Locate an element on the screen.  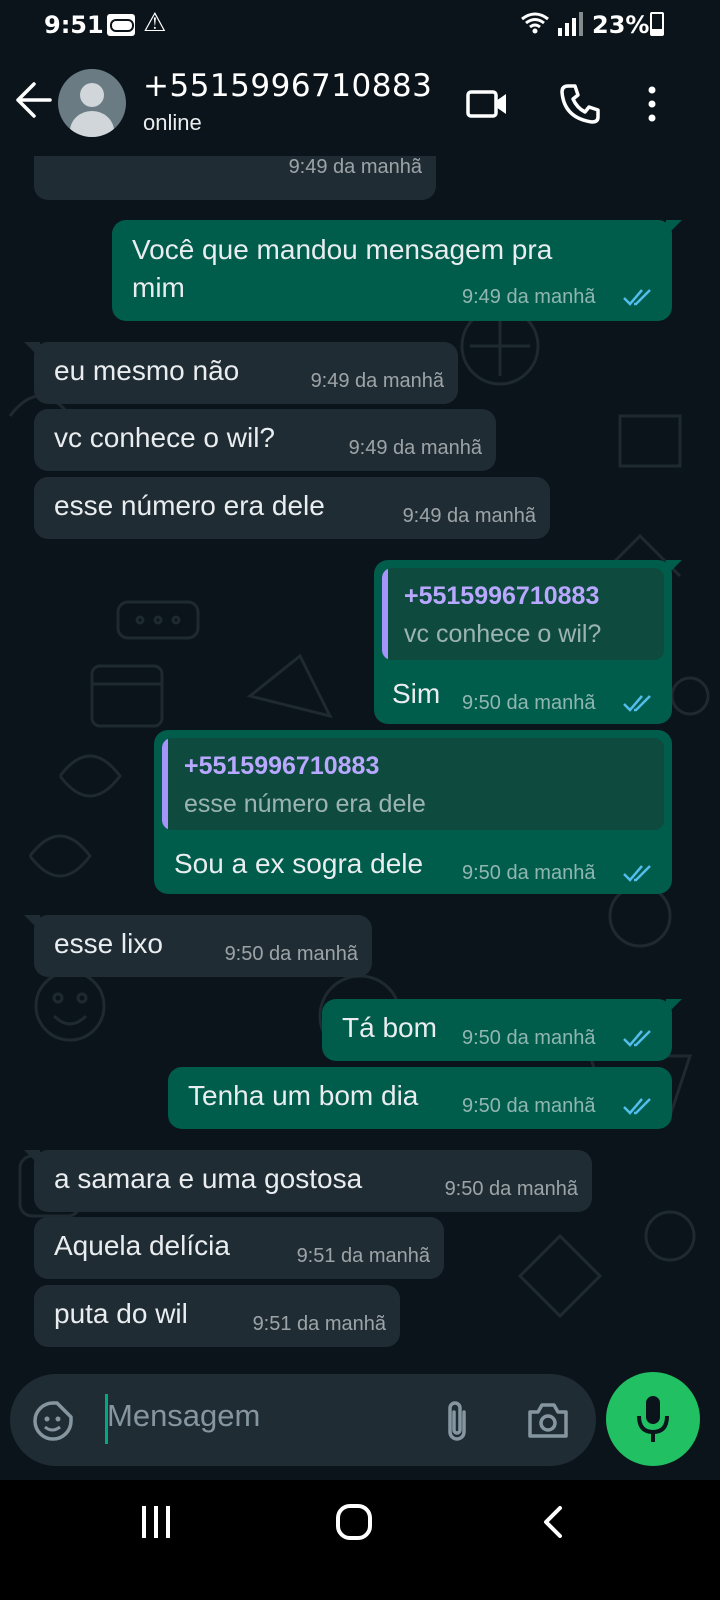
message-incoming: a samara e uma gostosa 9:50 da manhã is located at coordinates (308, 1181).